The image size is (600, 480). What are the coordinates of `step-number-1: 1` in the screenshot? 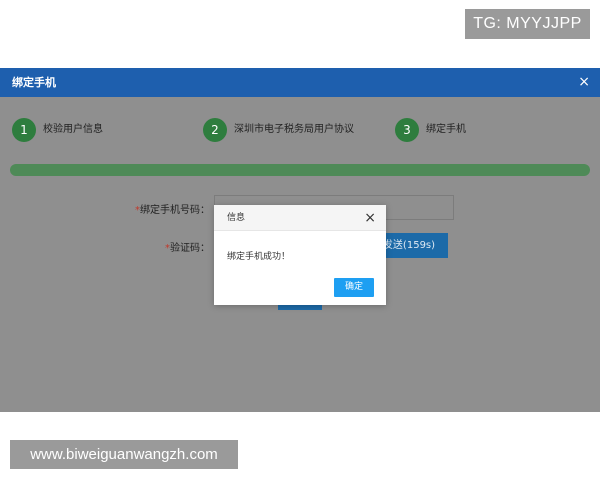 It's located at (24, 130).